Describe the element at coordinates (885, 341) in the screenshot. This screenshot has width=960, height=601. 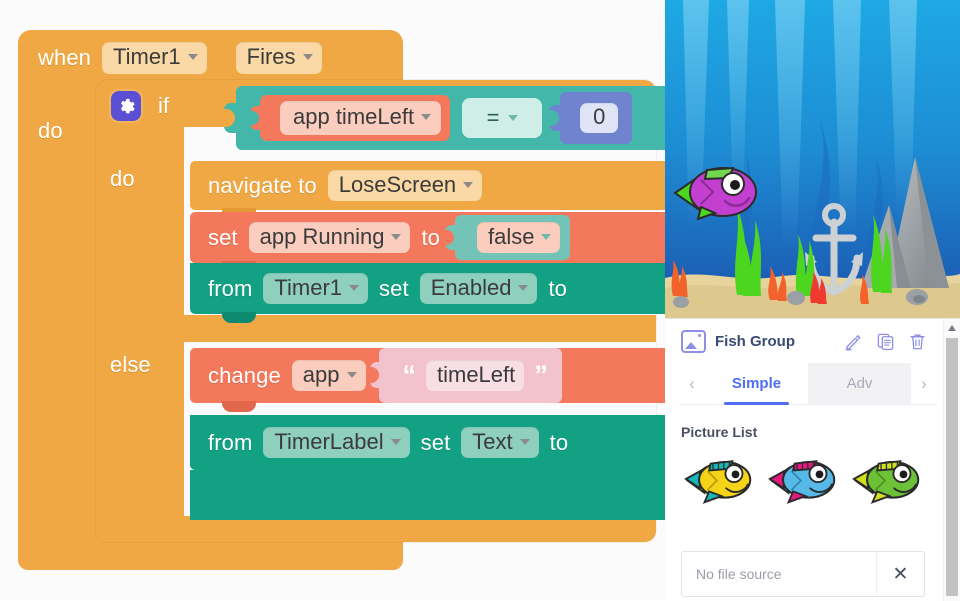
I see `duplicate-icon` at that location.